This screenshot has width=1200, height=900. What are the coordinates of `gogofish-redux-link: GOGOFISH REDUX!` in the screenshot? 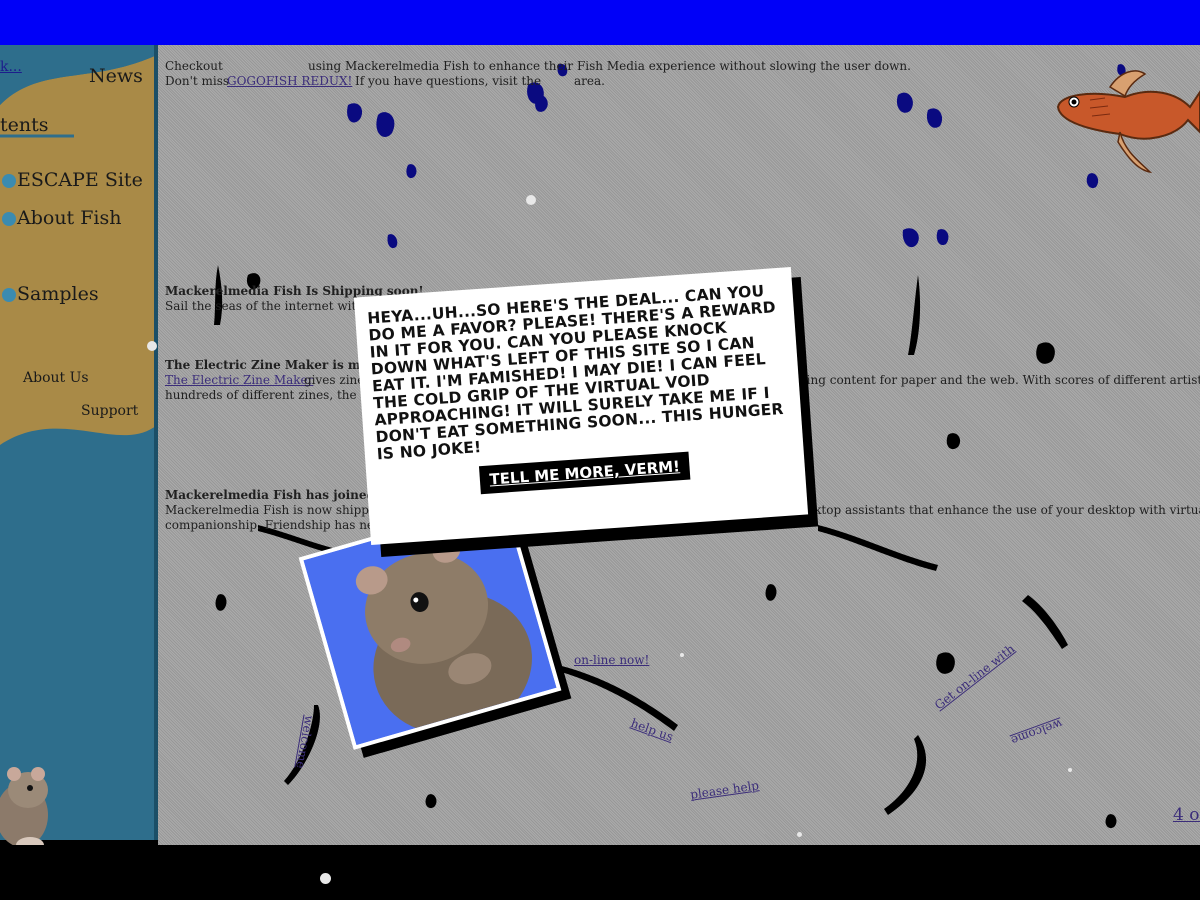 It's located at (289, 81).